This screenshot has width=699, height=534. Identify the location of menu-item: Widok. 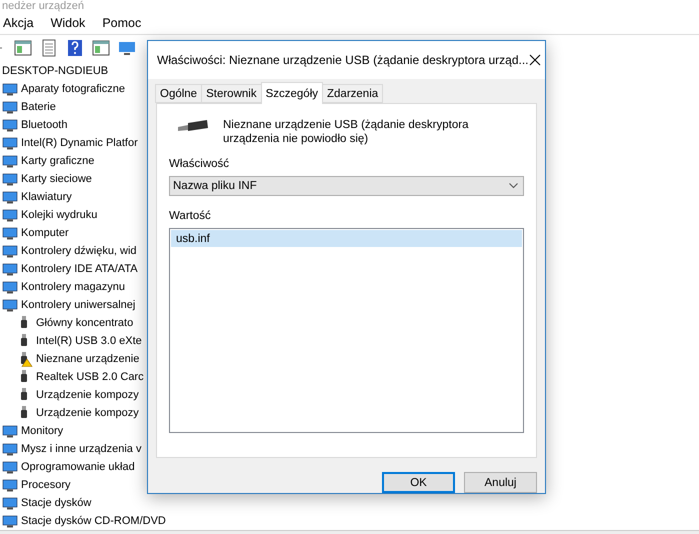
(71, 23).